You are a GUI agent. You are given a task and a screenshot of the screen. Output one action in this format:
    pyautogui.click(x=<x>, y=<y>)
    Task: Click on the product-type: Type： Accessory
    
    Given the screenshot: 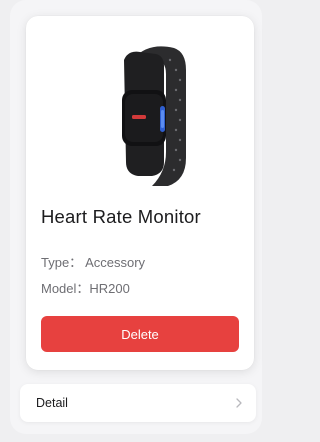 What is the action you would take?
    pyautogui.click(x=93, y=262)
    